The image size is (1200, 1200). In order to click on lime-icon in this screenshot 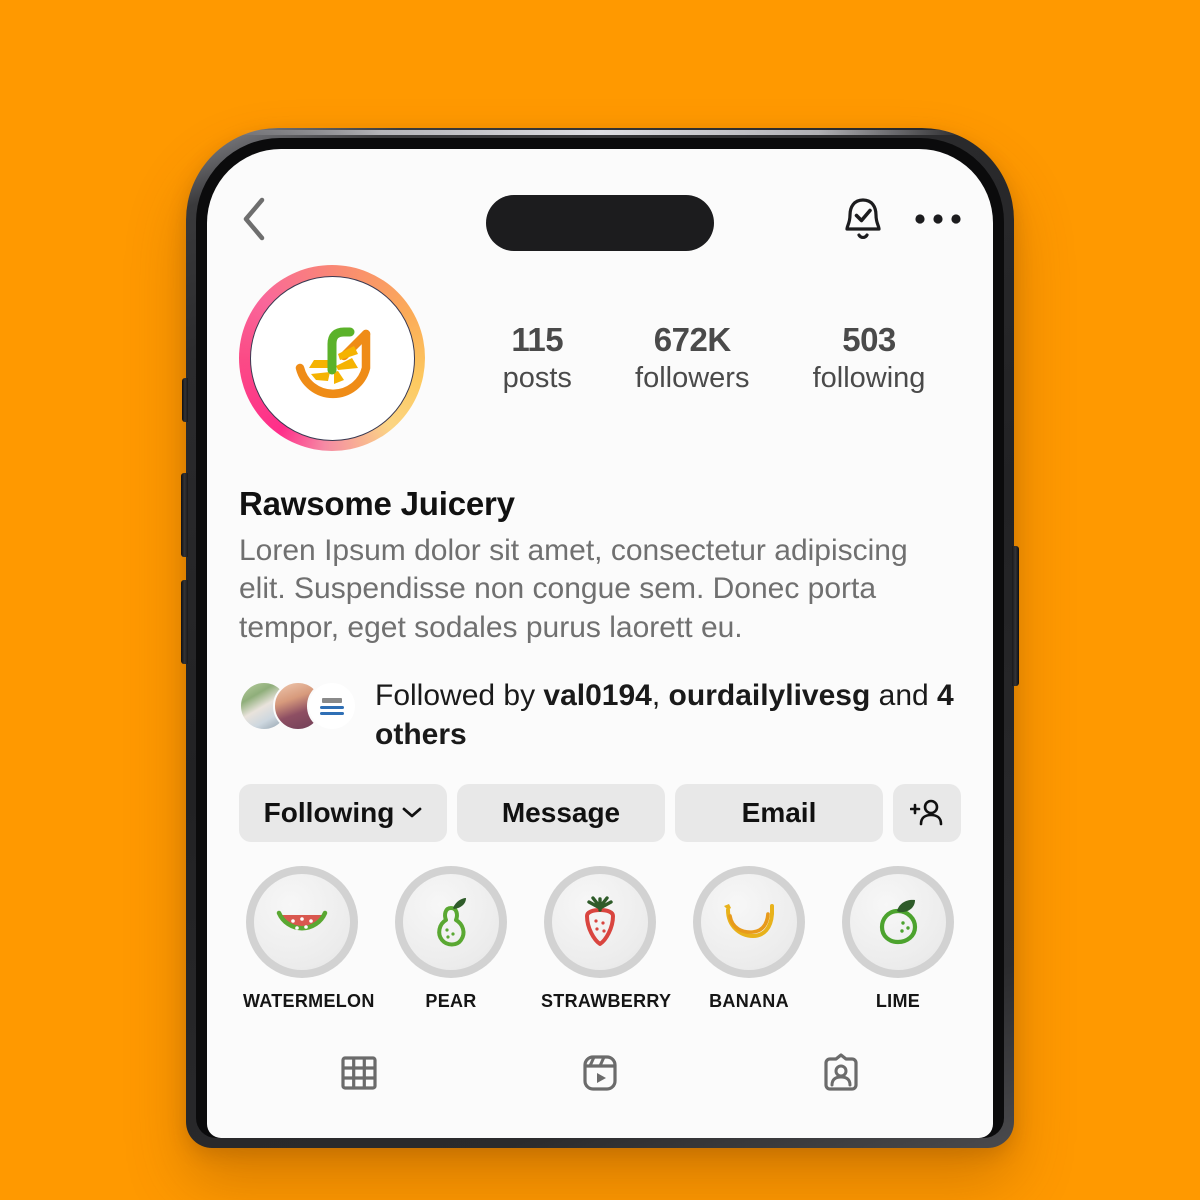, I will do `click(898, 922)`.